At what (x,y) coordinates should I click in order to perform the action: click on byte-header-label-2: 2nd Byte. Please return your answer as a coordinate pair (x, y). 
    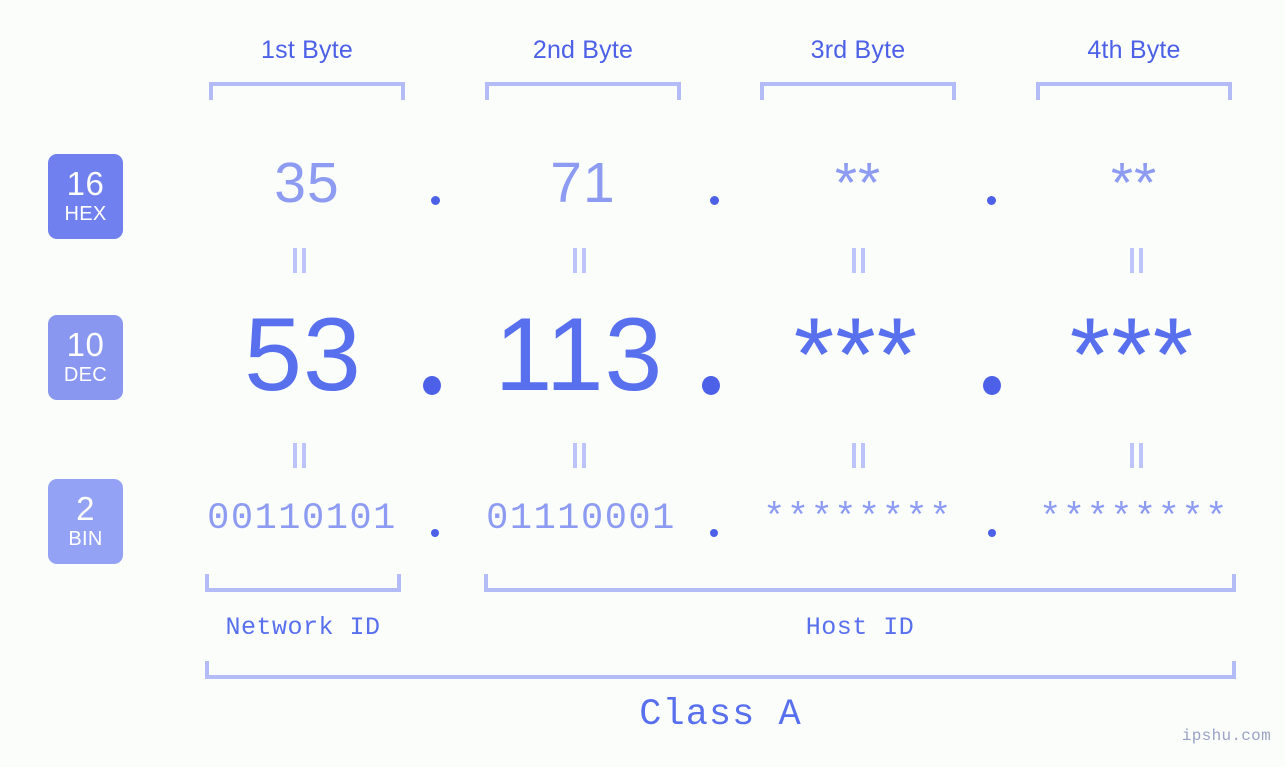
    Looking at the image, I should click on (583, 50).